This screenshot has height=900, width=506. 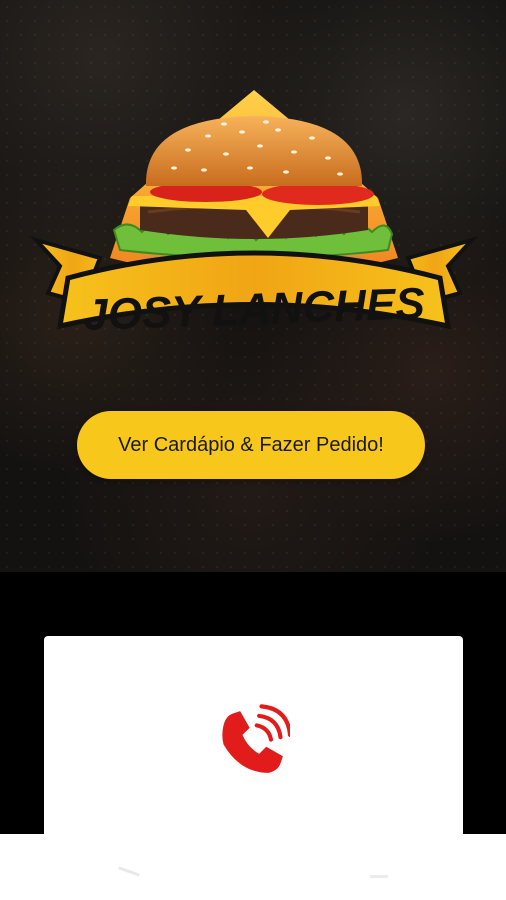 What do you see at coordinates (251, 445) in the screenshot?
I see `view-menu-order-button: Ver Cardápio & Fazer Pedido!` at bounding box center [251, 445].